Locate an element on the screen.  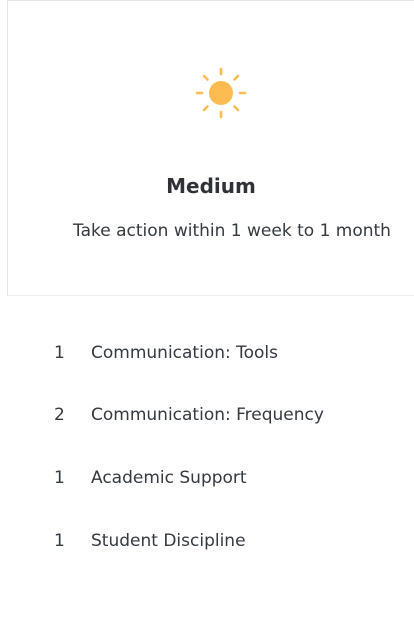
item-label: Student Discipline is located at coordinates (168, 541).